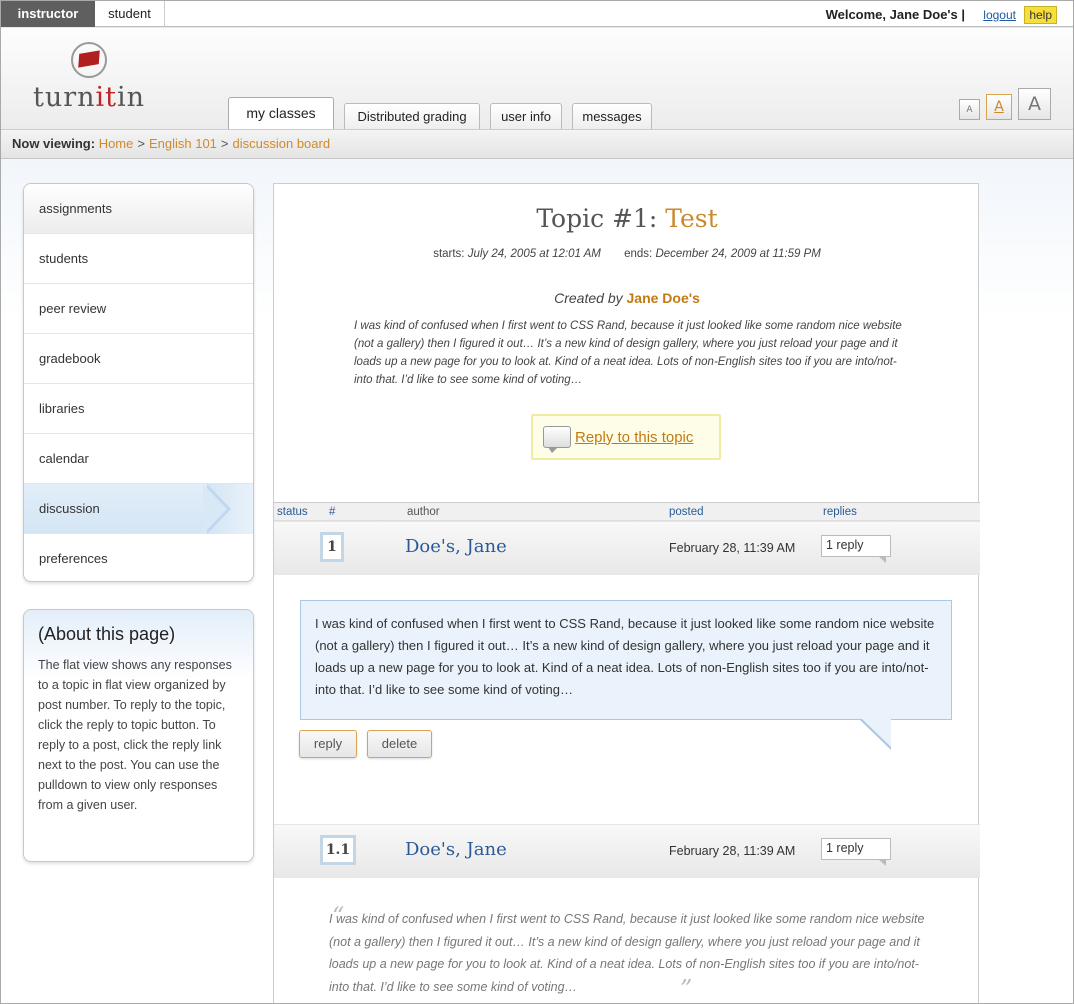  Describe the element at coordinates (228, 509) in the screenshot. I see `active-arrow-icon` at that location.